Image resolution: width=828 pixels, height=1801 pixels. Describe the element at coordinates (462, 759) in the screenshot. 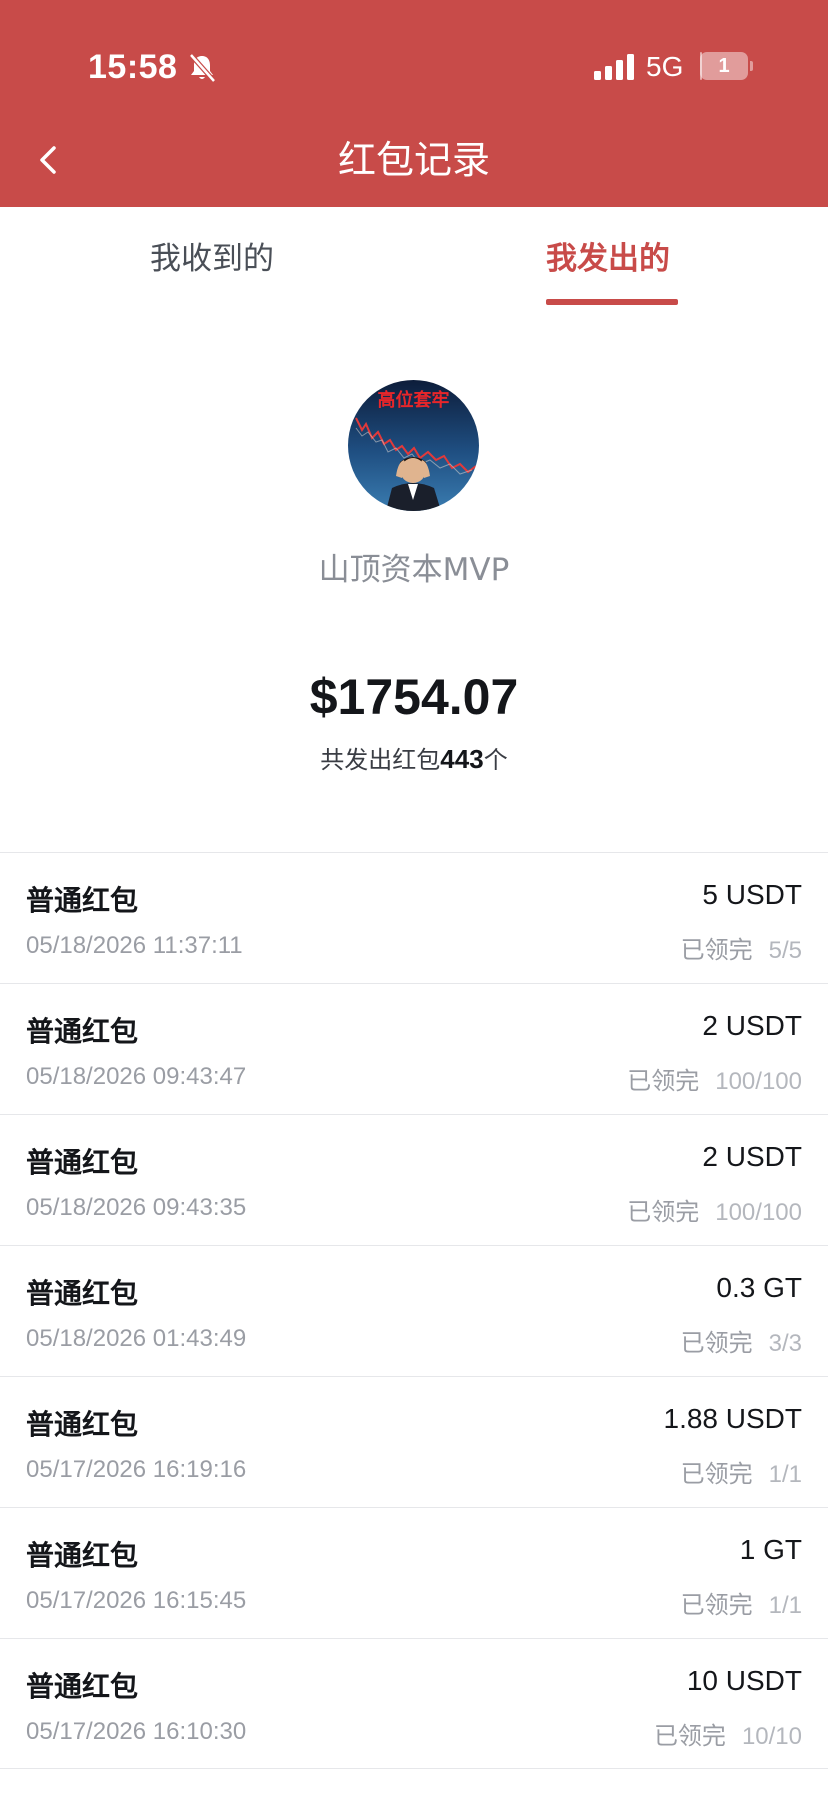

I see `total-count-value: 443` at that location.